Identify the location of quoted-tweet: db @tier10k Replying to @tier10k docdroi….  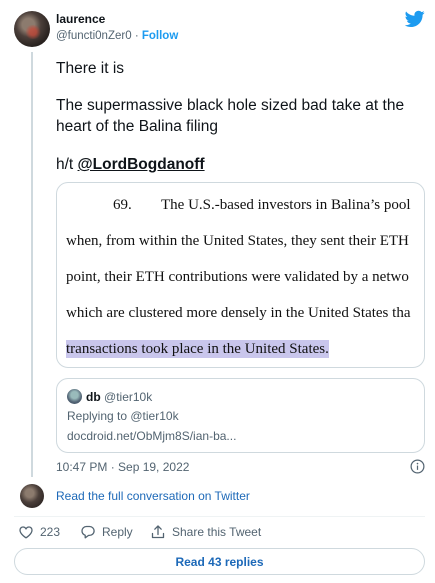
(240, 415).